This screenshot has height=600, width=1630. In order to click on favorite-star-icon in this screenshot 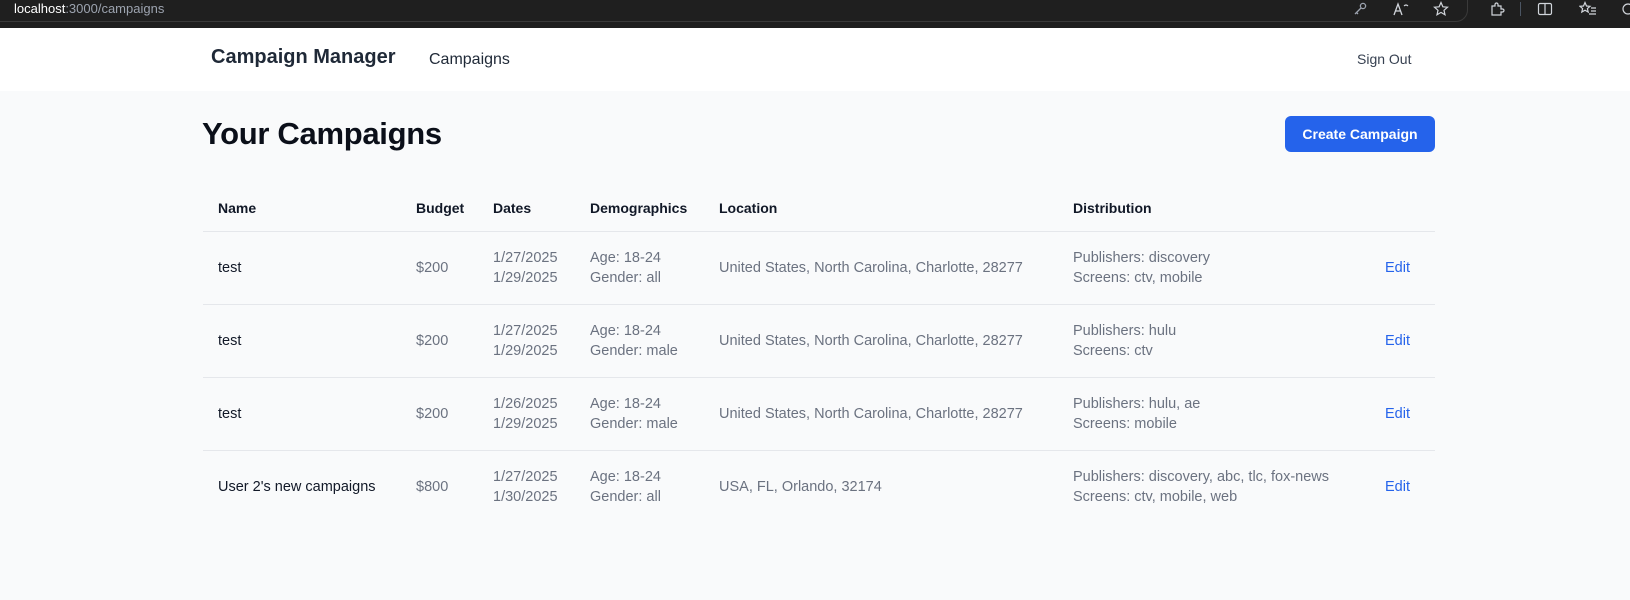, I will do `click(1441, 9)`.